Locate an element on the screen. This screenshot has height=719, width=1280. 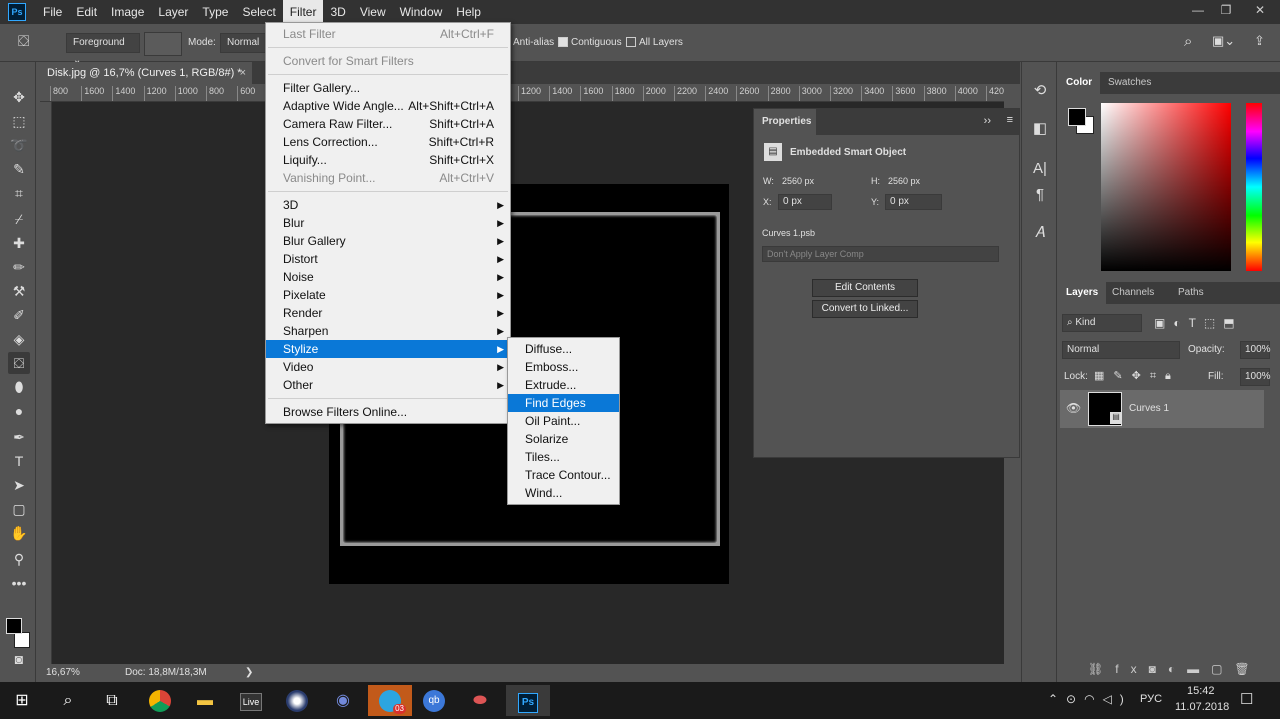
collapse-icon: ›› is located at coordinates (987, 121).